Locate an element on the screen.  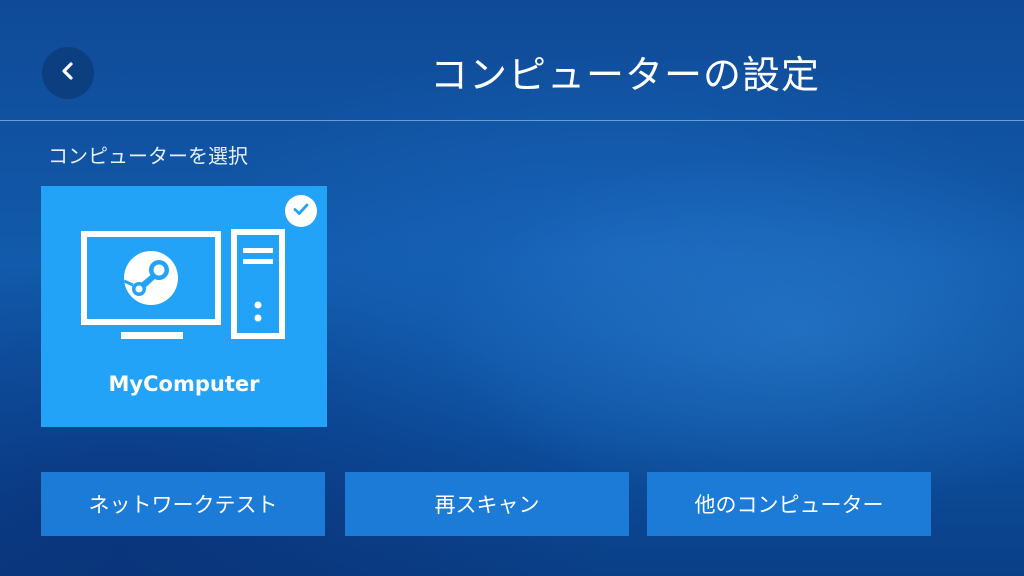
computer-card: MyComputer is located at coordinates (184, 306).